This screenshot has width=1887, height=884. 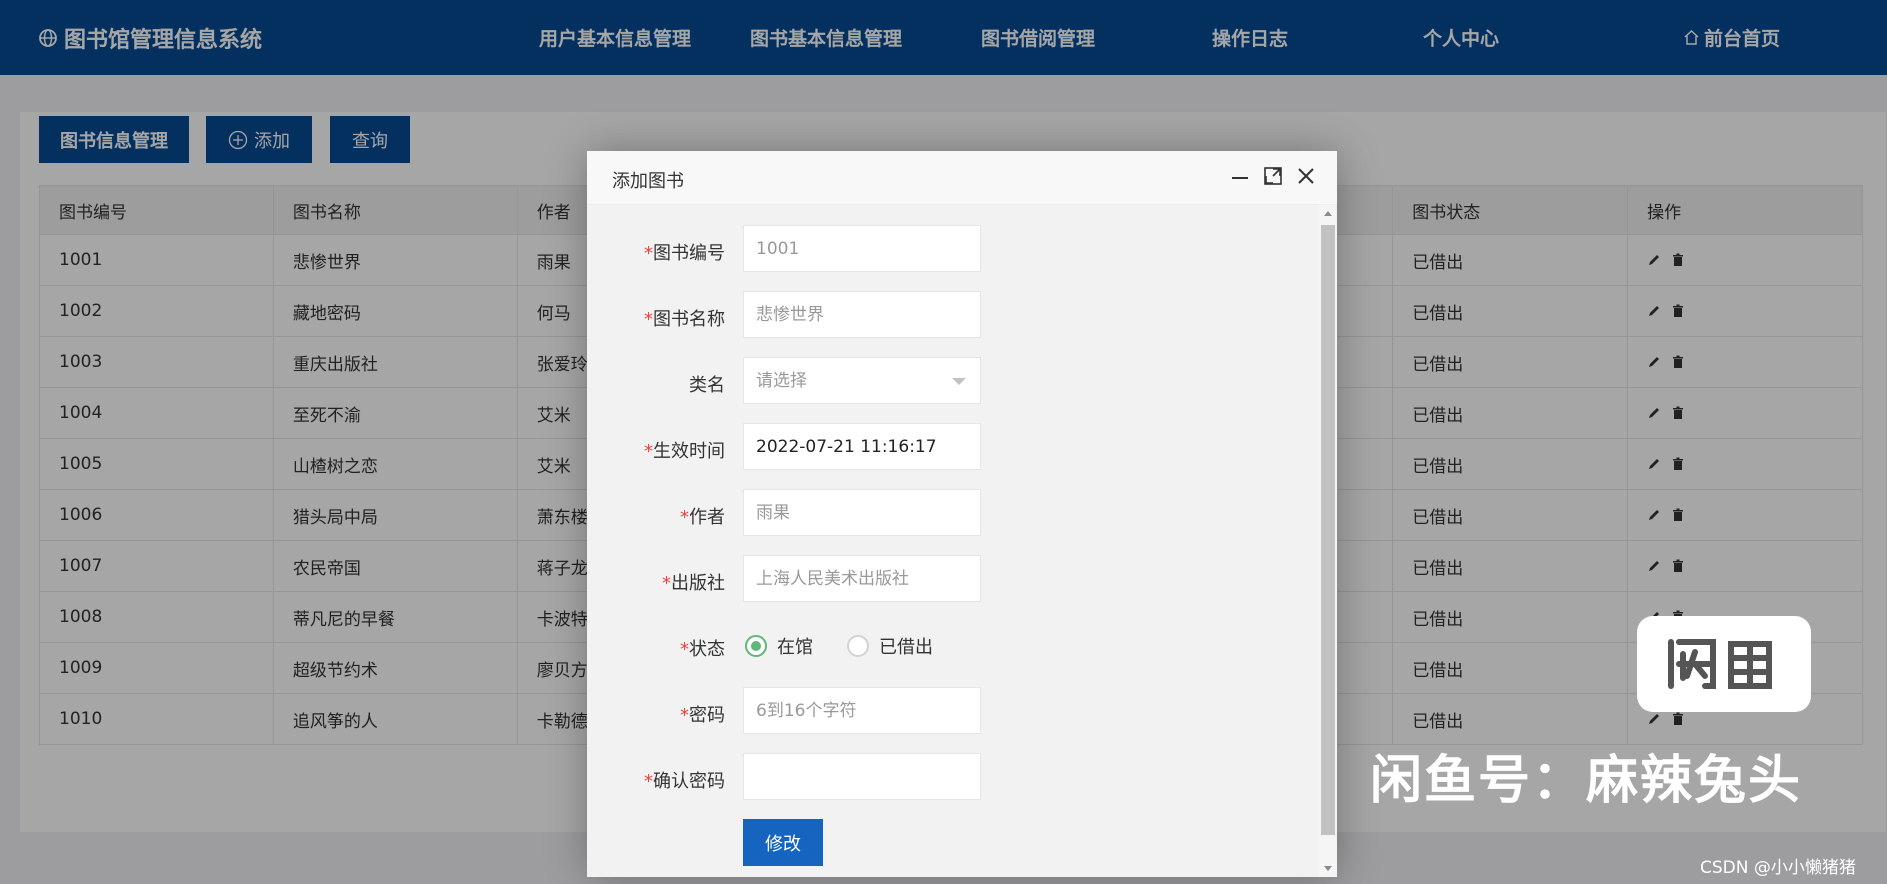 I want to click on status-radio-in-library: 在馆, so click(x=779, y=646).